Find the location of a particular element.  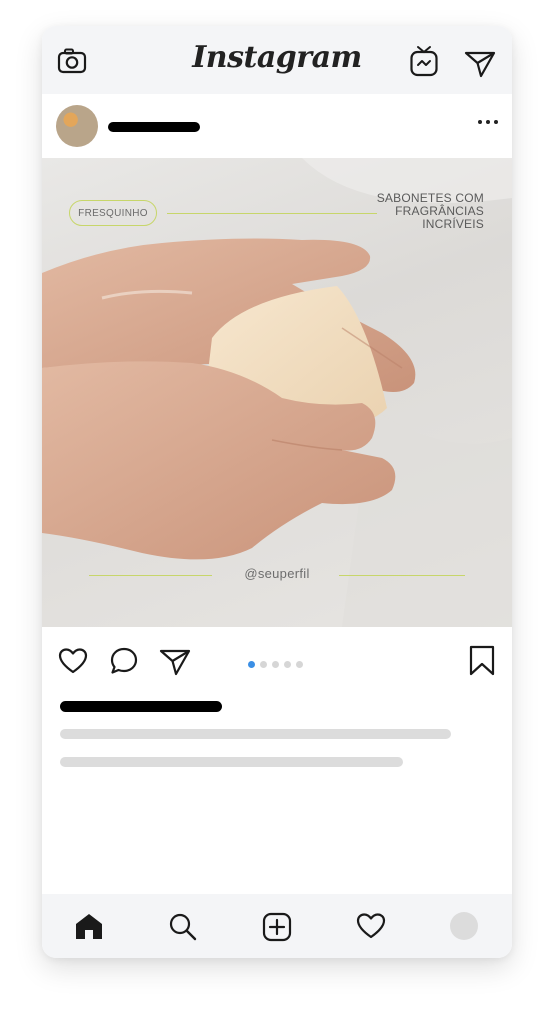

add-post-icon is located at coordinates (277, 929).